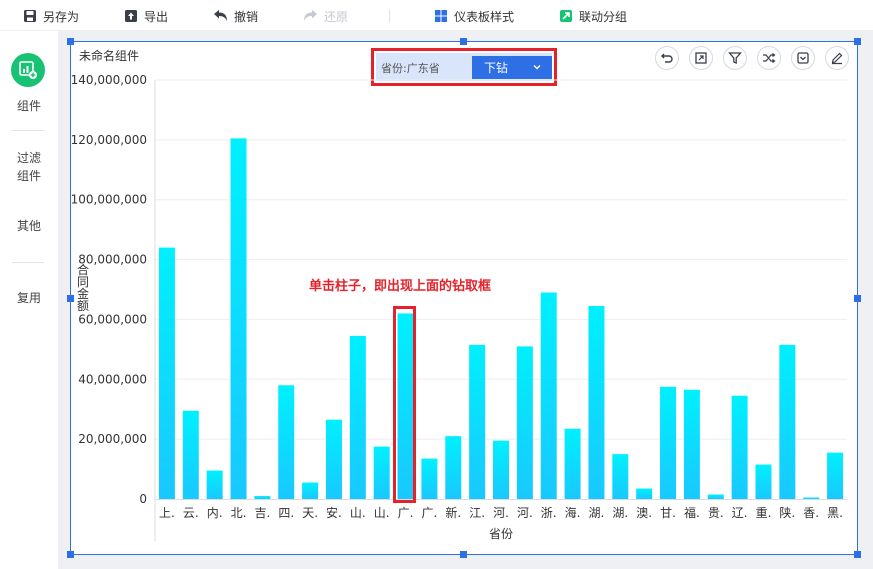 The width and height of the screenshot is (873, 569). What do you see at coordinates (112, 319) in the screenshot?
I see `y-tick-label: 60,000,000` at bounding box center [112, 319].